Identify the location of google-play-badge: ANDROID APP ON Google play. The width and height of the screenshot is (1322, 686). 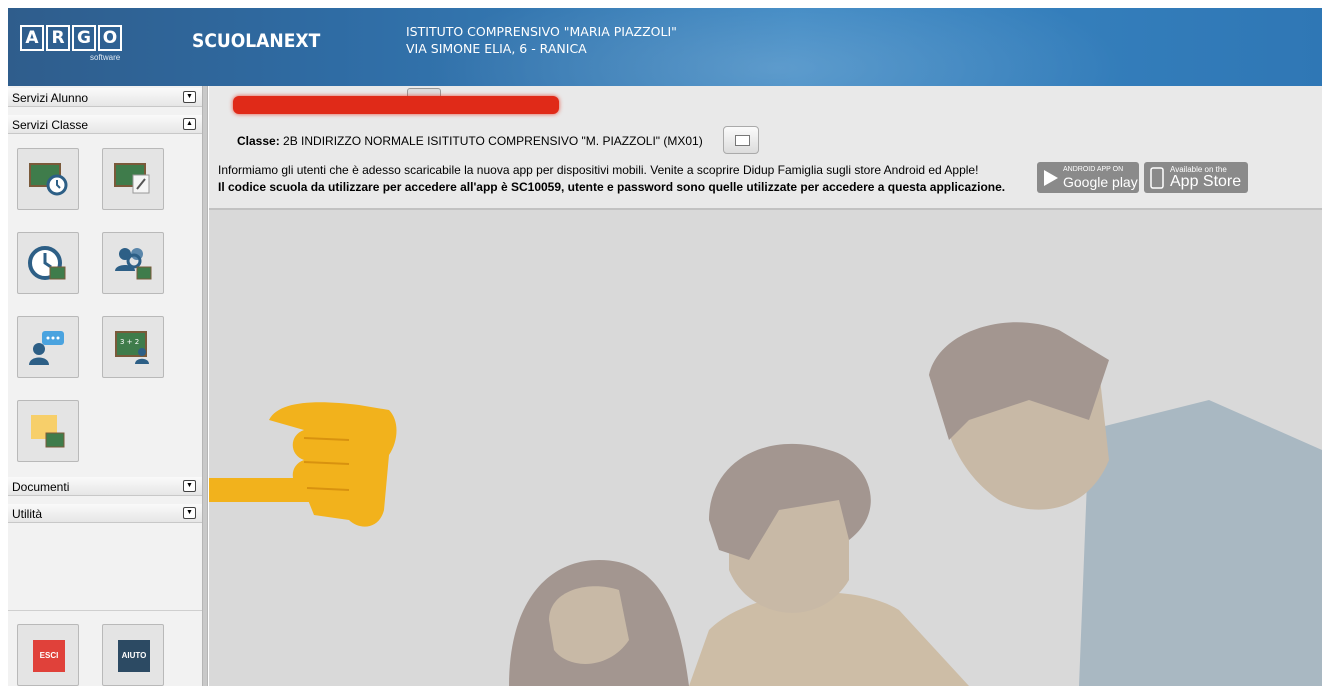
(1088, 177).